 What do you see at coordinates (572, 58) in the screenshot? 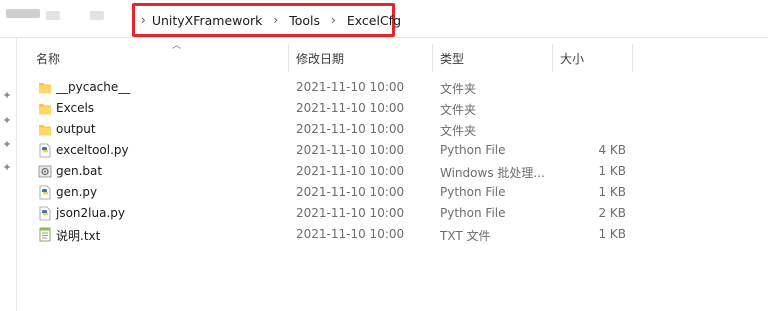
I see `column-header-size: 大小` at bounding box center [572, 58].